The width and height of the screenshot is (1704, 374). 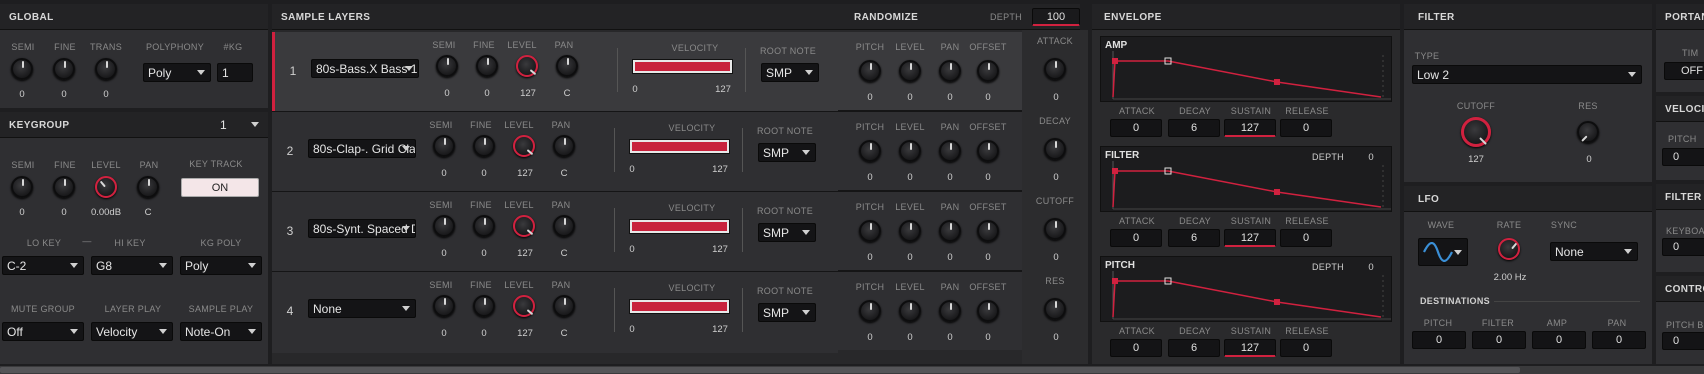 I want to click on dest-pitch-field: 0, so click(x=1439, y=340).